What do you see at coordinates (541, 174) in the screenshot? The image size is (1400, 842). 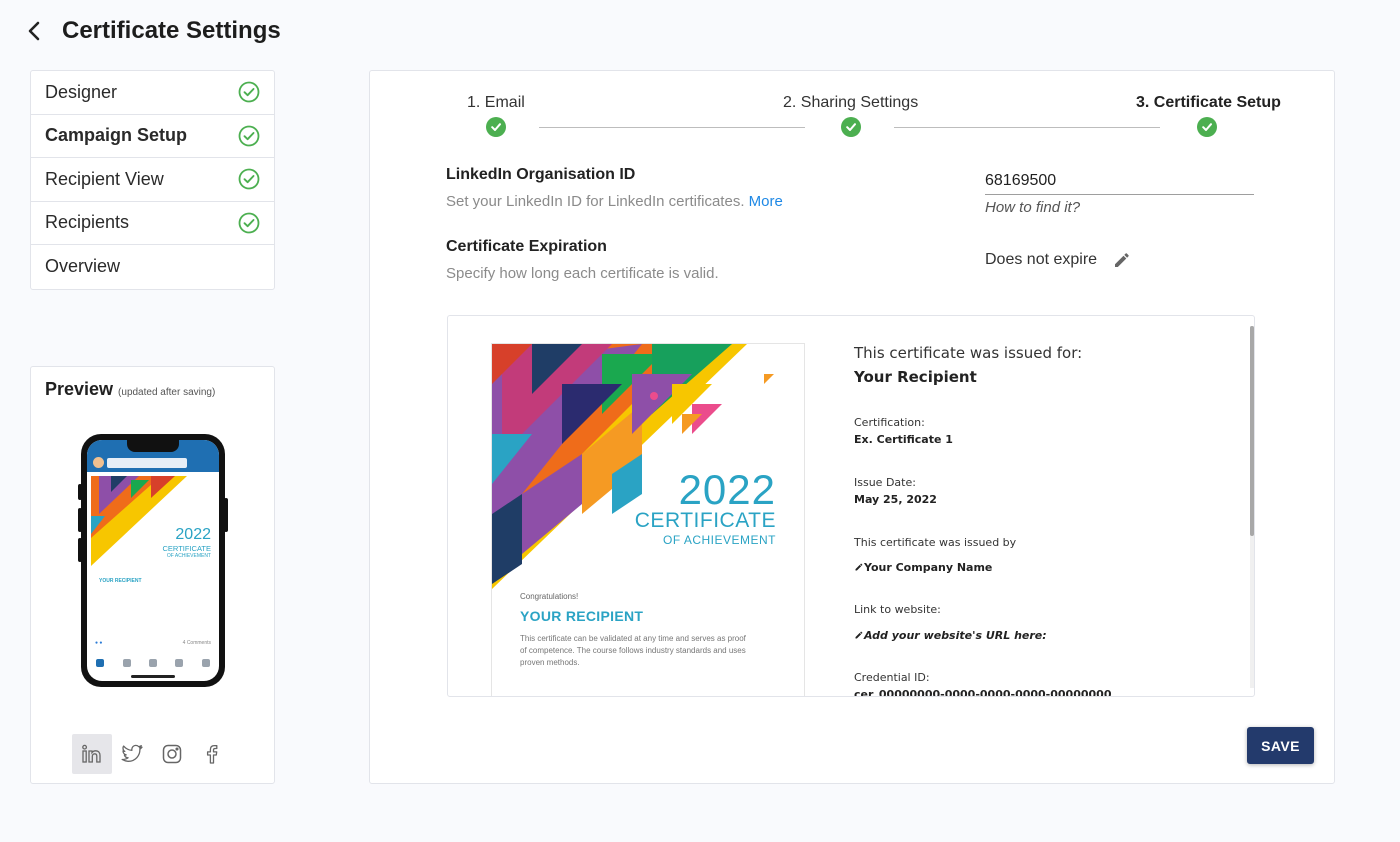 I see `linkedin-id-title: LinkedIn Organisation ID` at bounding box center [541, 174].